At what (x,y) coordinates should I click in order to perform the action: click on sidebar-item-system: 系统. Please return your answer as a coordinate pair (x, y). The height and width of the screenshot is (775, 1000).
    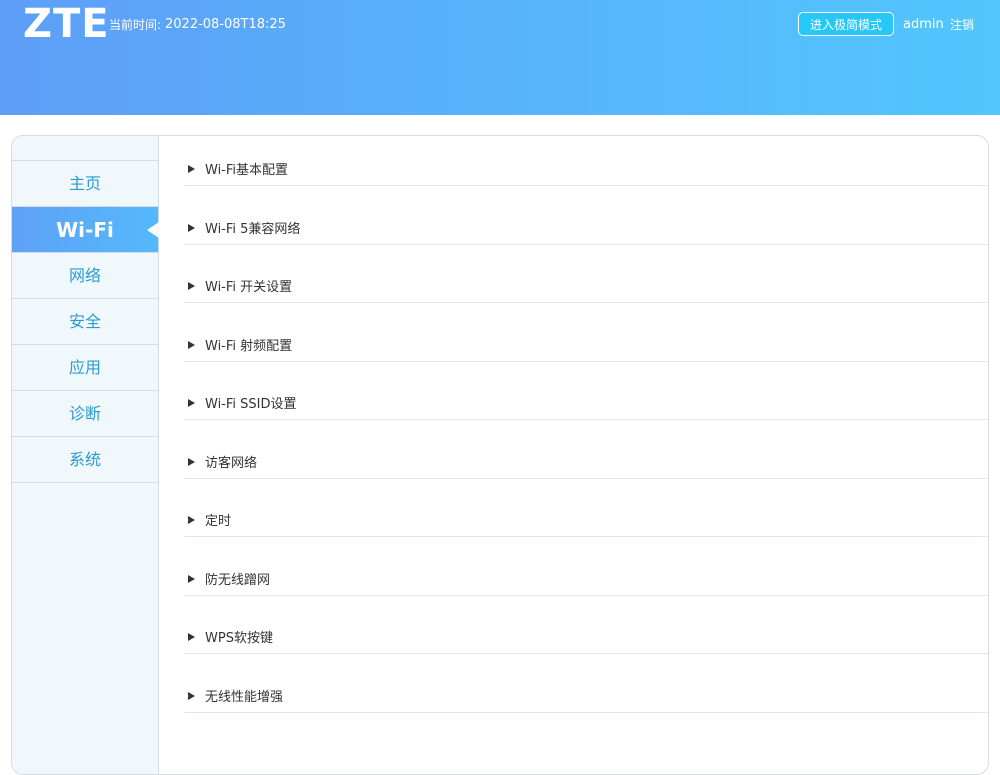
    Looking at the image, I should click on (85, 460).